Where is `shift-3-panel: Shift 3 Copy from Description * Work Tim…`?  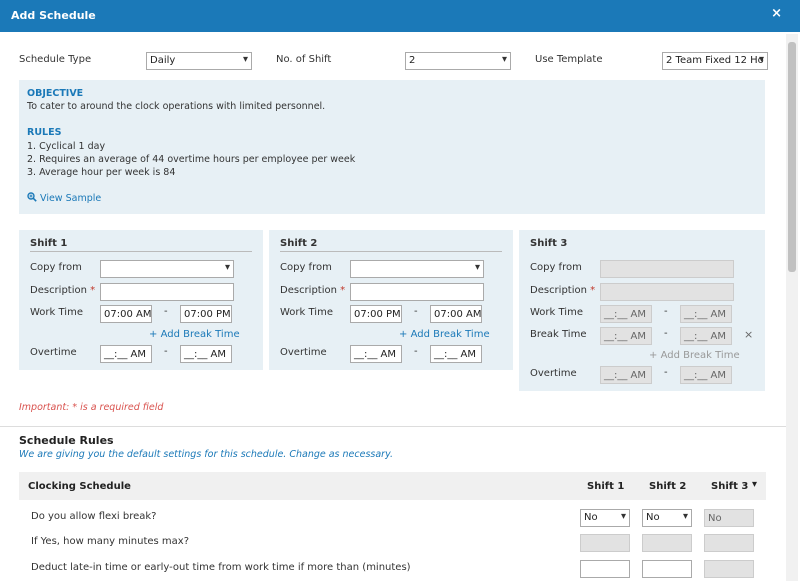 shift-3-panel: Shift 3 Copy from Description * Work Tim… is located at coordinates (642, 310).